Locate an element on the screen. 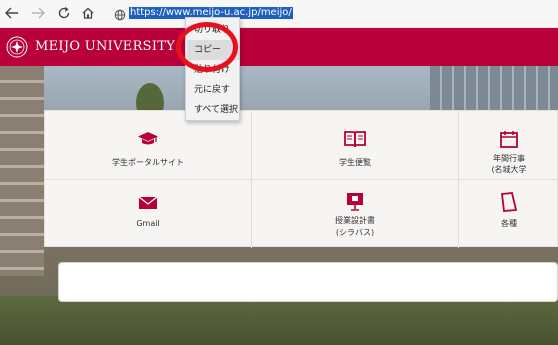 This screenshot has width=558, height=345. tile-label-line2: (シラバス) is located at coordinates (355, 232).